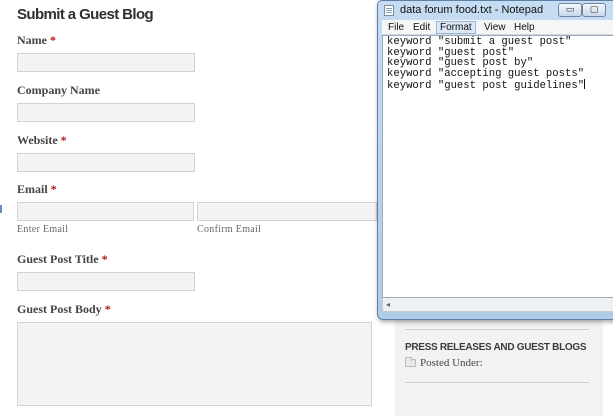 The width and height of the screenshot is (613, 416). I want to click on menu-format: Format, so click(456, 27).